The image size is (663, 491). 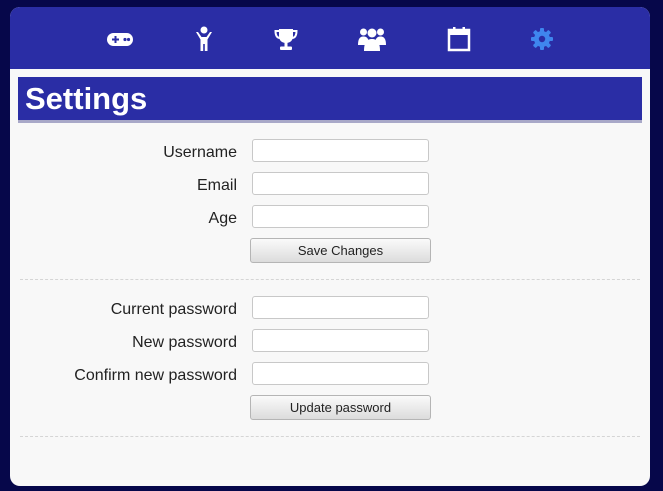 What do you see at coordinates (340, 150) in the screenshot?
I see `username-input` at bounding box center [340, 150].